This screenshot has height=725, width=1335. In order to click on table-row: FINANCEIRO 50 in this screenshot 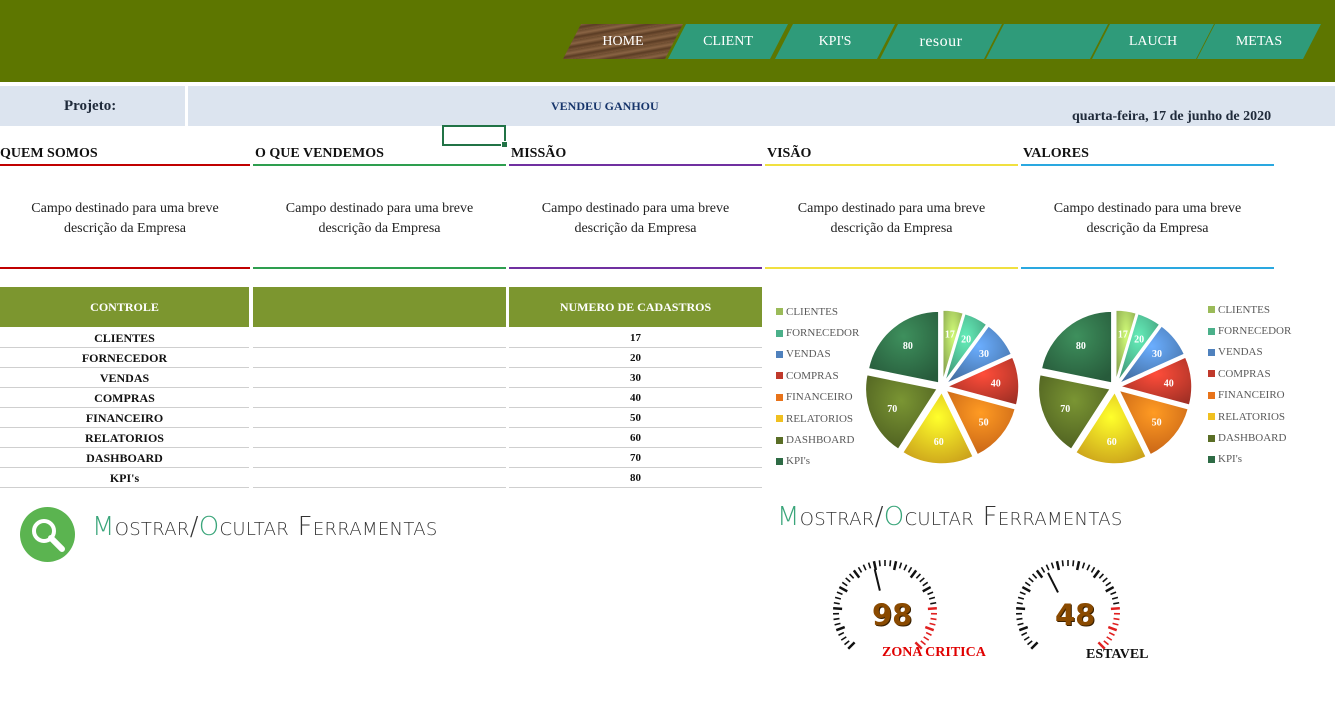, I will do `click(381, 418)`.